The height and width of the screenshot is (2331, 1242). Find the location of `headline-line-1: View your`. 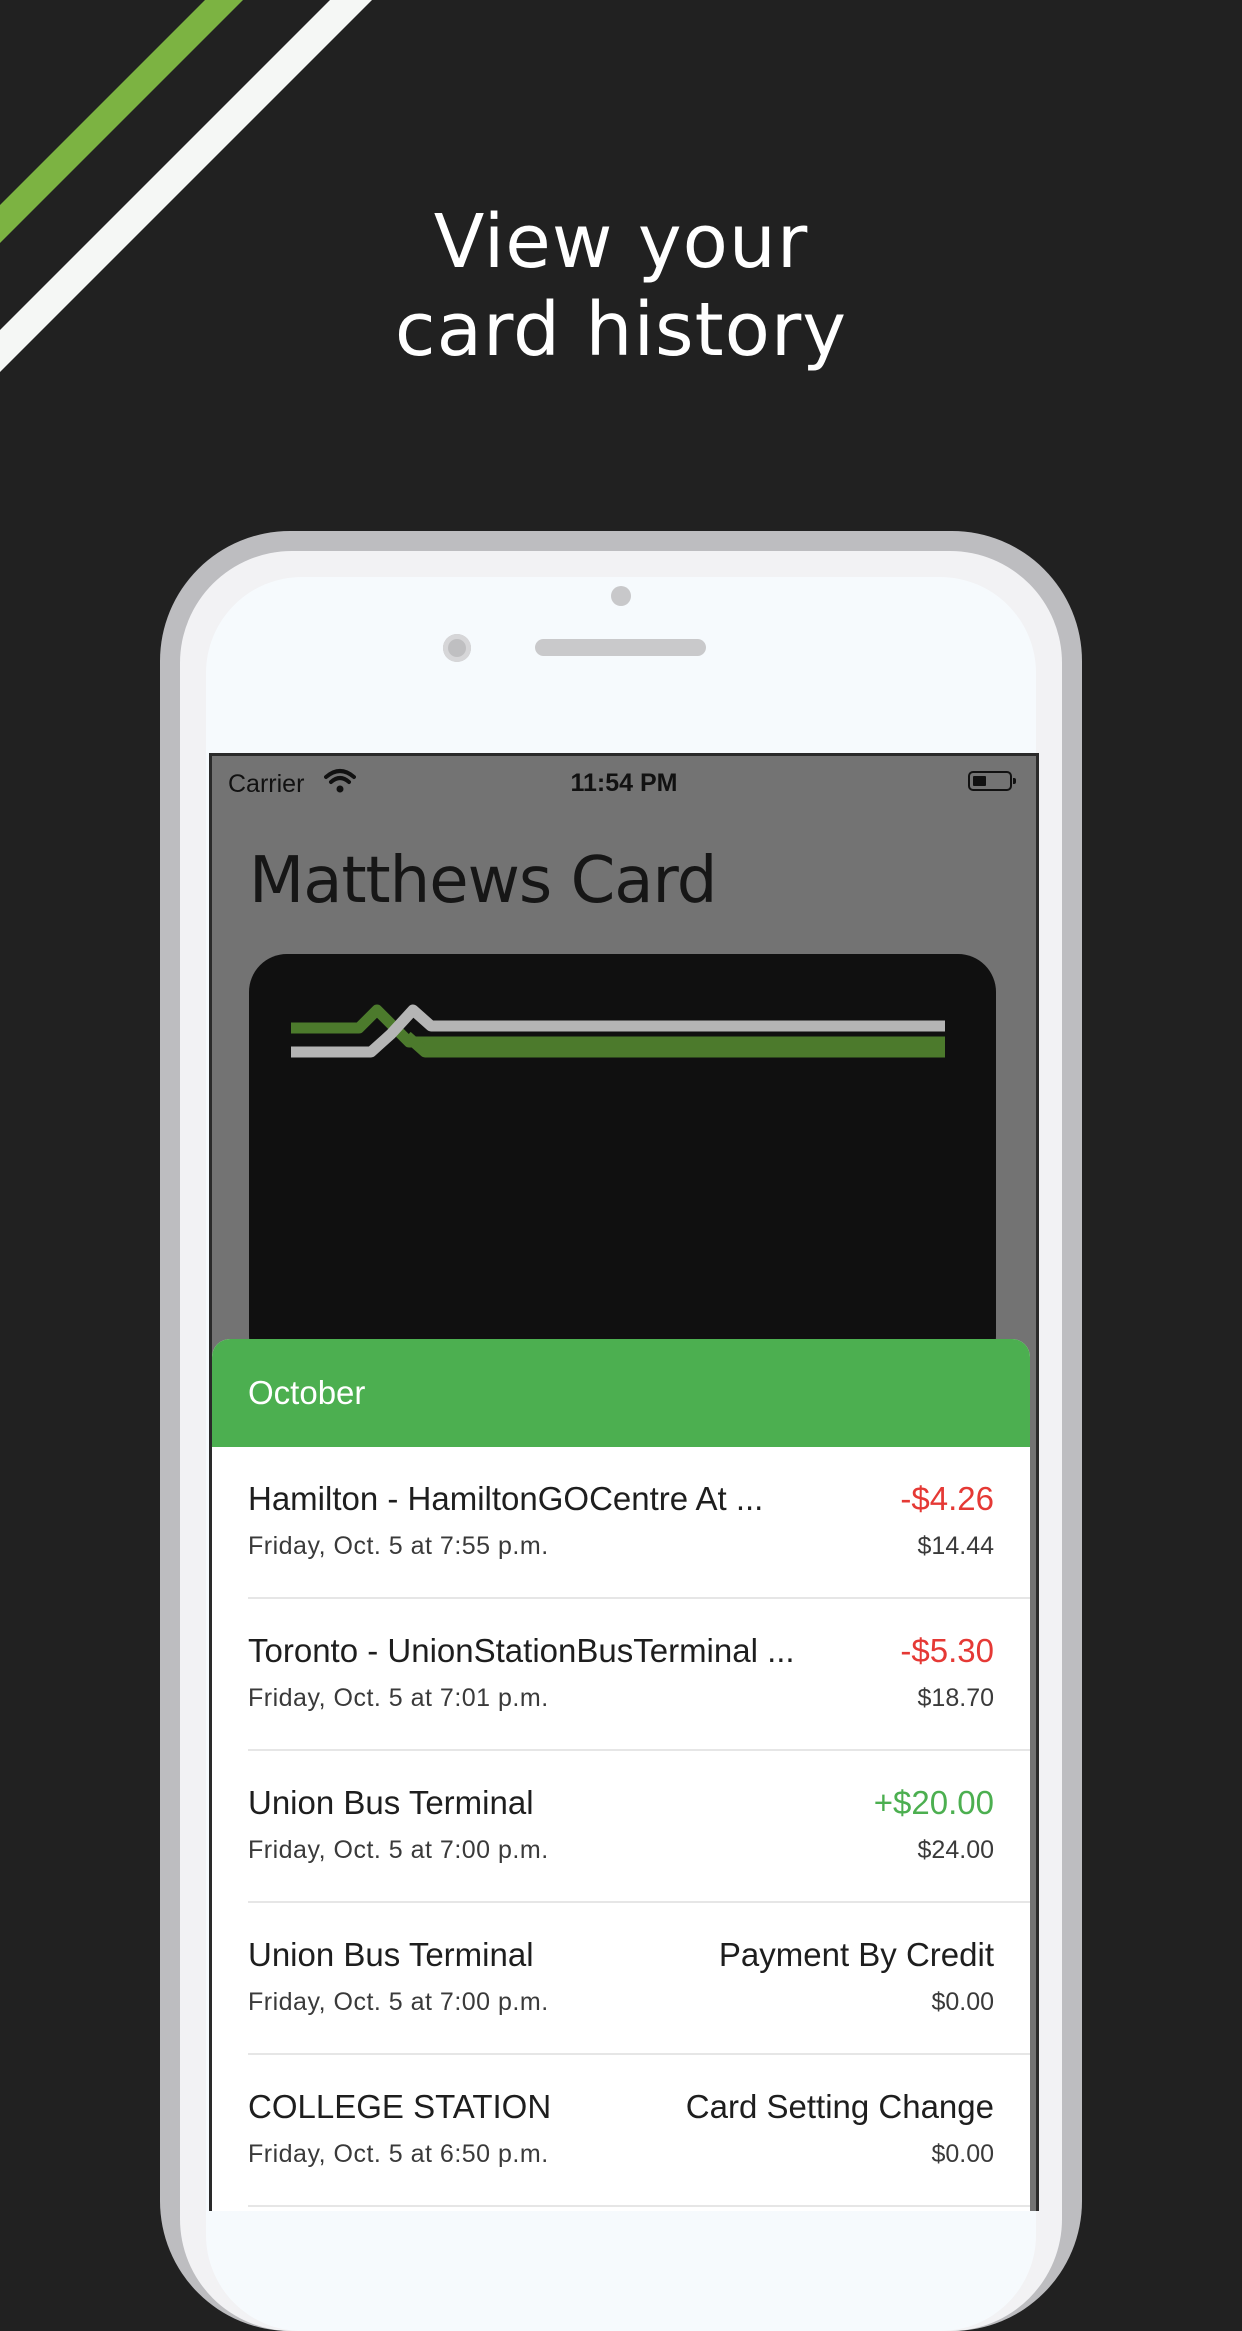

headline-line-1: View your is located at coordinates (621, 242).